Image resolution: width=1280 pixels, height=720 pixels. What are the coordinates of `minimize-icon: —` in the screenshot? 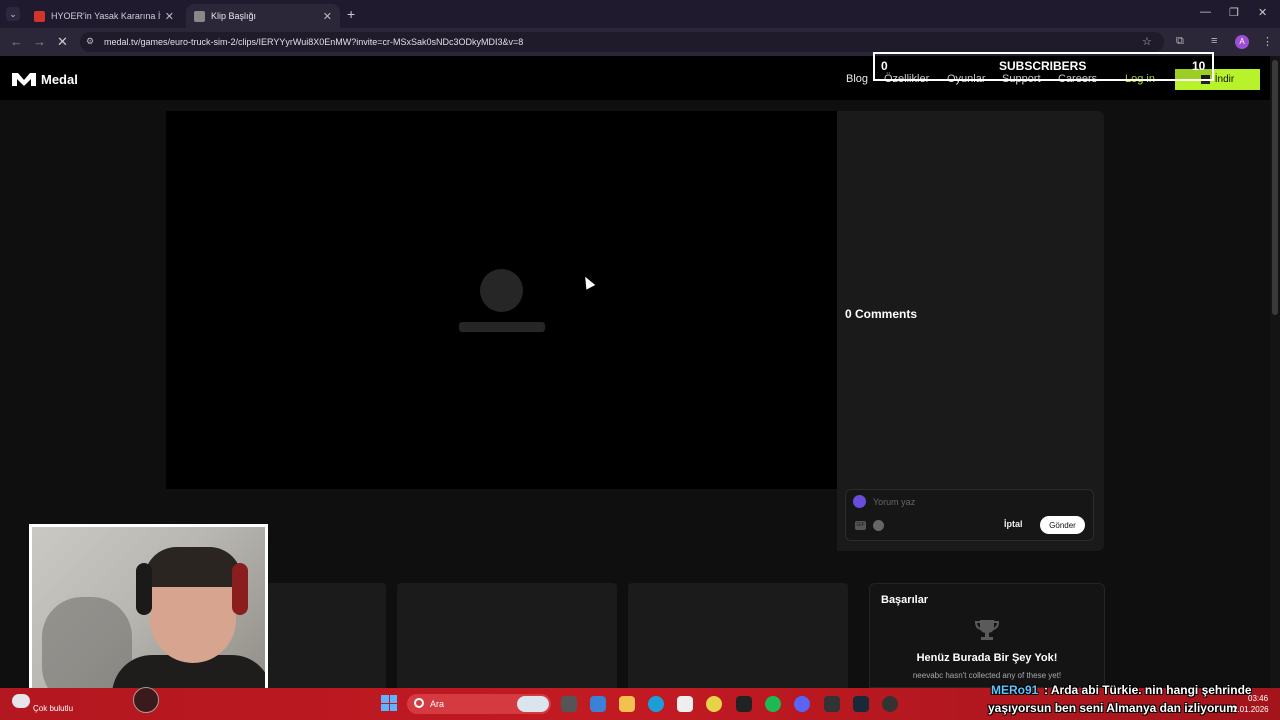 It's located at (1205, 12).